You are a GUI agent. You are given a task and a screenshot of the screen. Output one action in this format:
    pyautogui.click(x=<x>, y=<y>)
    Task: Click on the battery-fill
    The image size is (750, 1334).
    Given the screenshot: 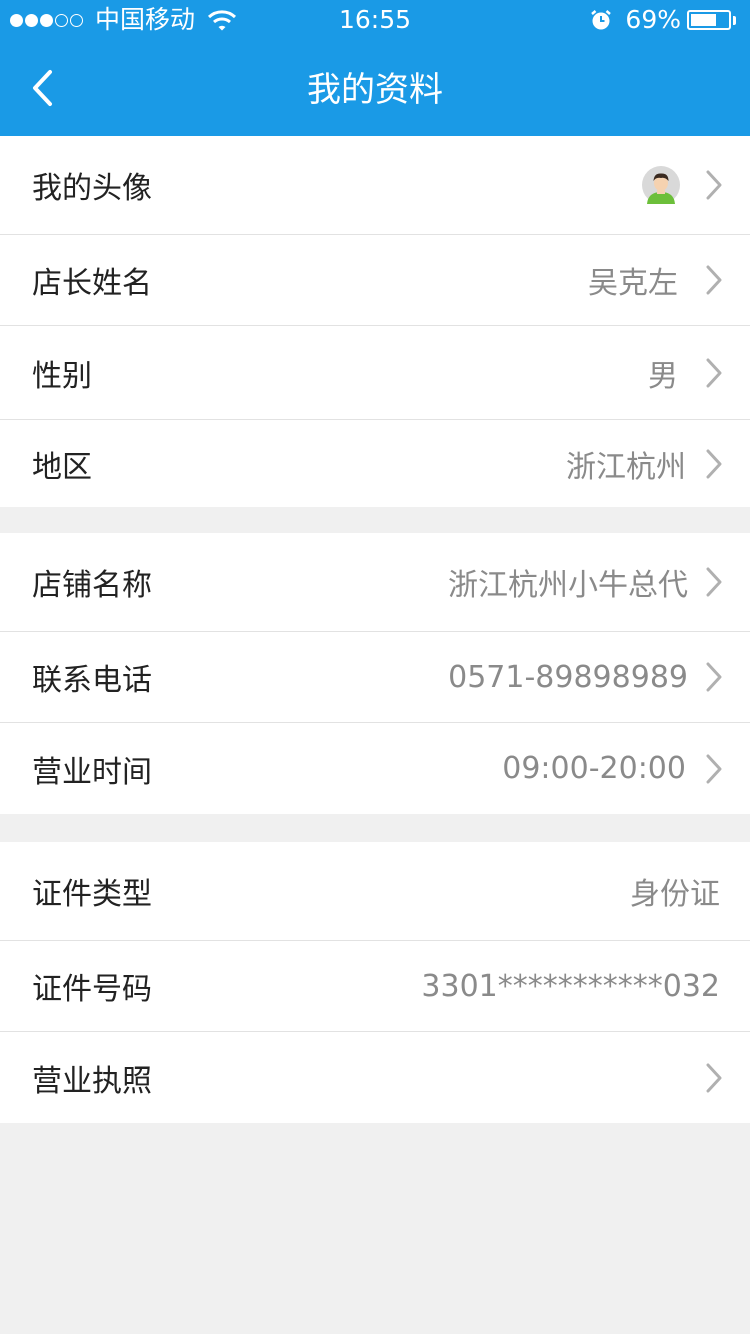 What is the action you would take?
    pyautogui.click(x=703, y=20)
    